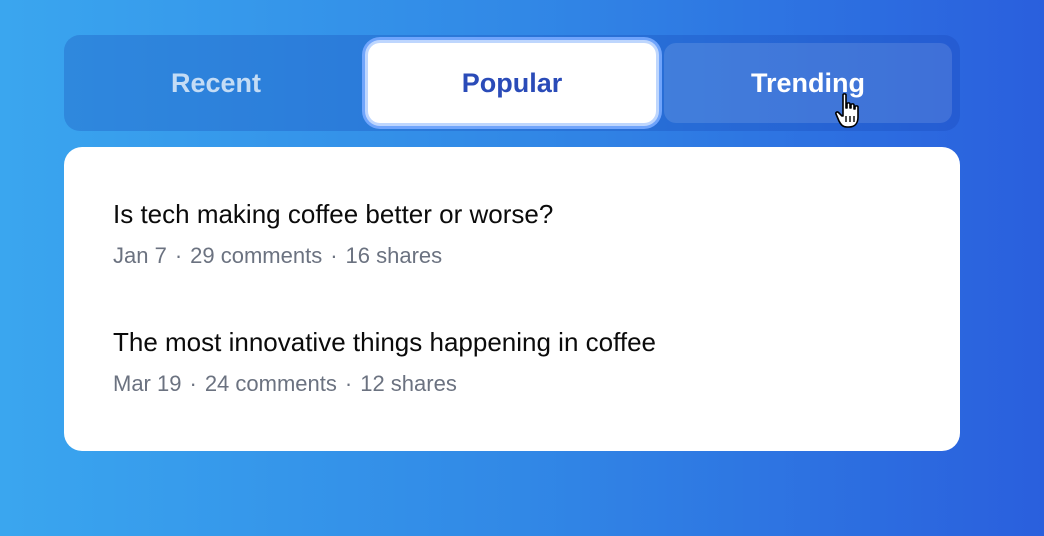  I want to click on post-date: Mar 19, so click(147, 383).